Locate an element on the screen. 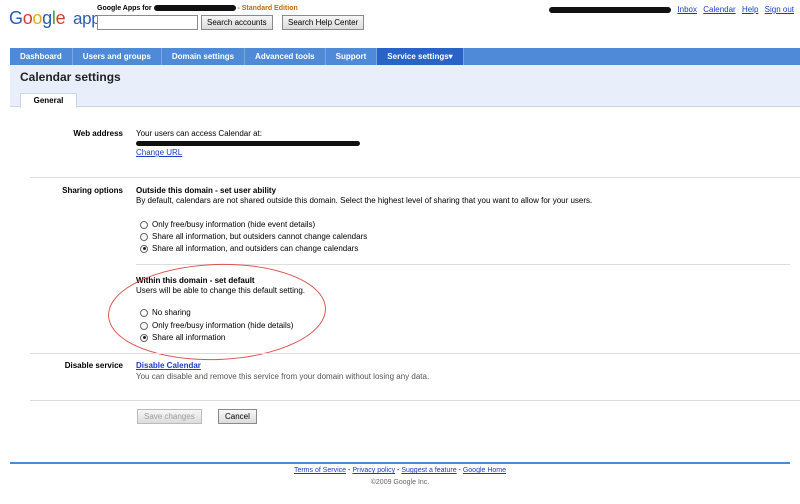 The height and width of the screenshot is (504, 800). org-prefix: Google Apps for is located at coordinates (124, 8).